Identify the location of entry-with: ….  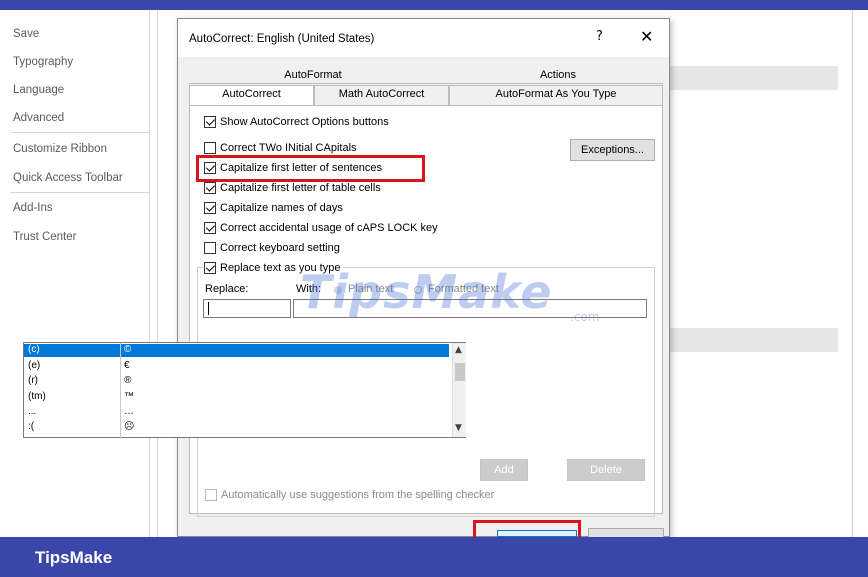
(129, 411).